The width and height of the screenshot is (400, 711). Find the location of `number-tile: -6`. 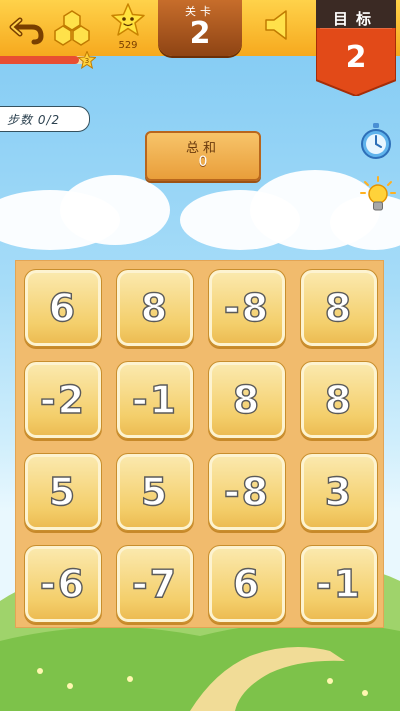

number-tile: -6 is located at coordinates (63, 584).